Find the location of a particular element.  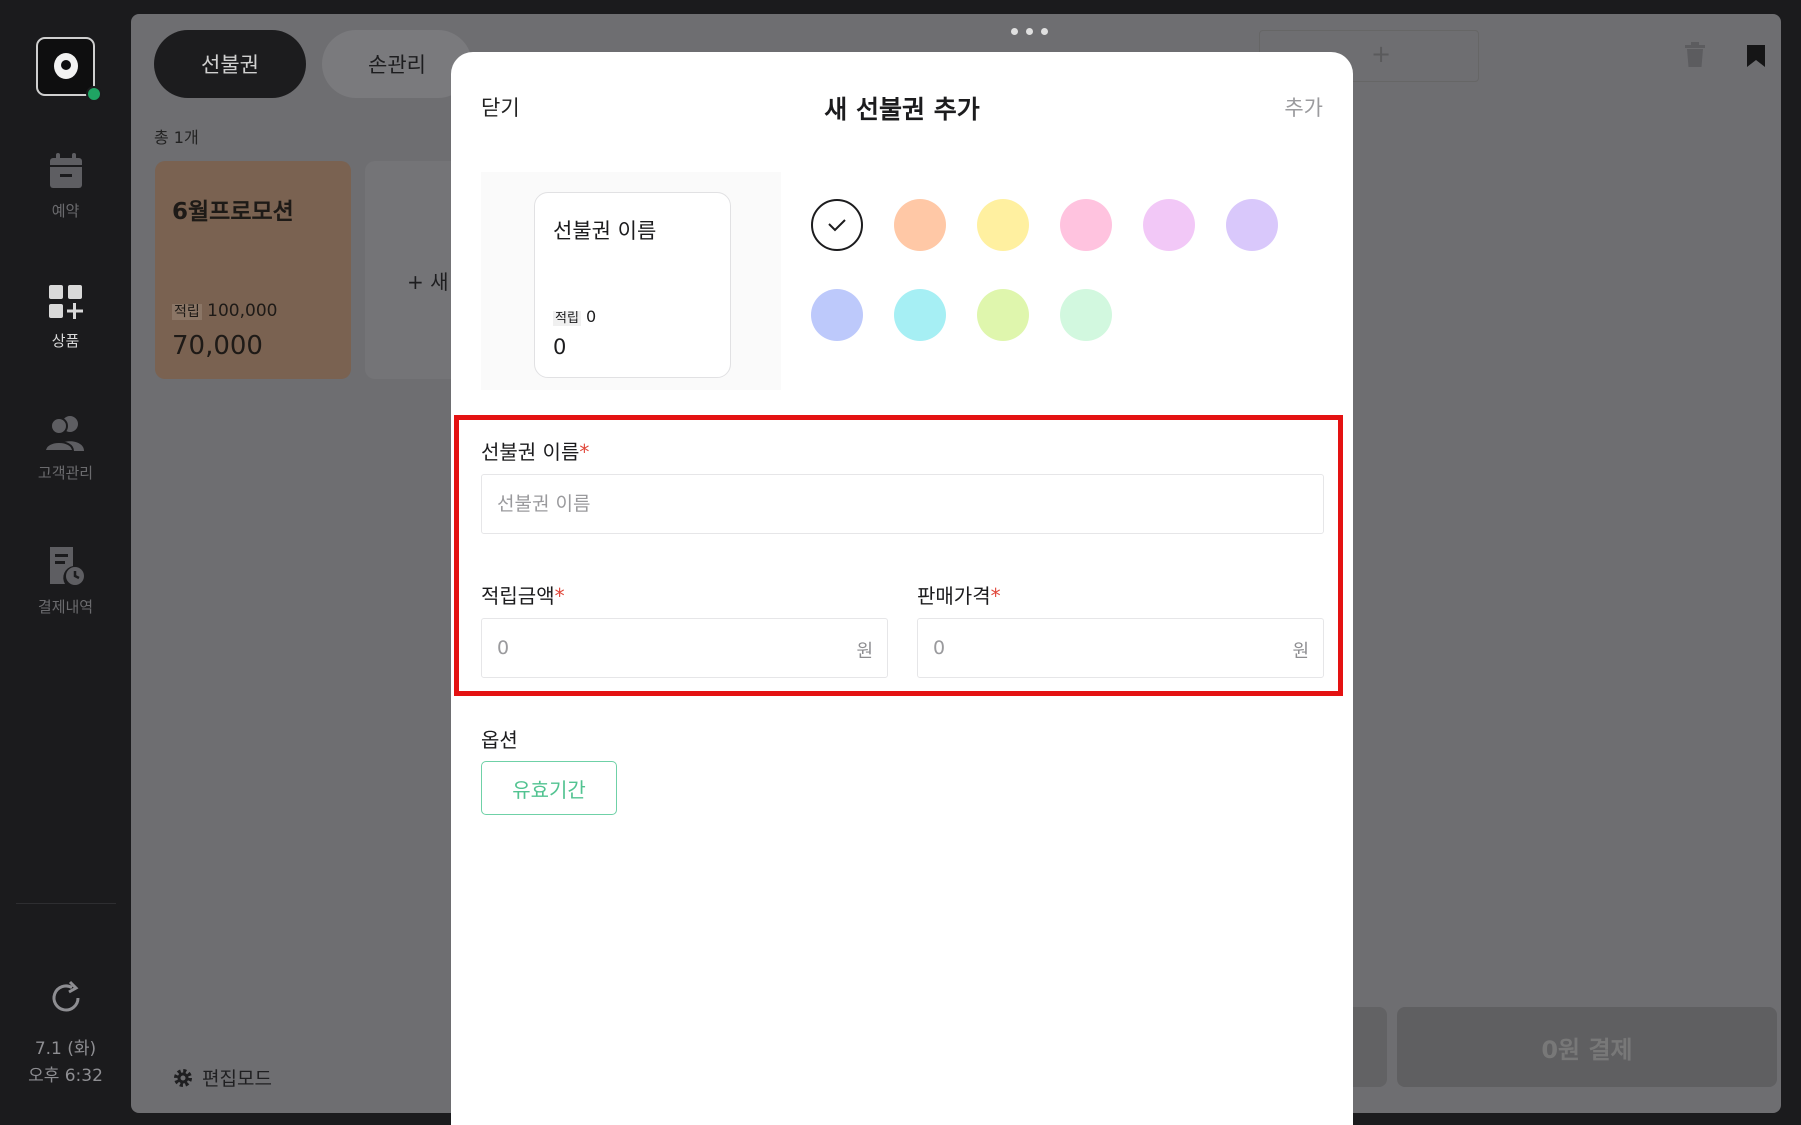

card-preview: 선불권 이름 적립 0 0 is located at coordinates (632, 285).